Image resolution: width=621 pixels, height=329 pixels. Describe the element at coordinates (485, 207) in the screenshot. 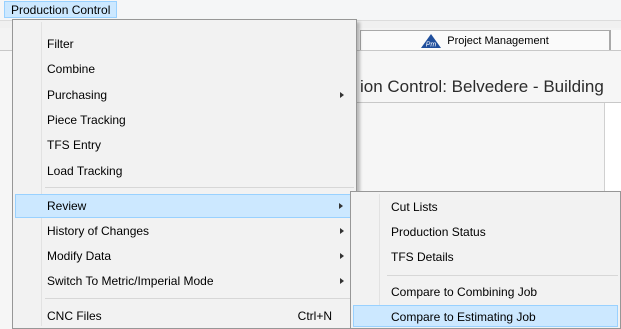

I see `submenu-item-cut-lists: Cut Lists` at that location.